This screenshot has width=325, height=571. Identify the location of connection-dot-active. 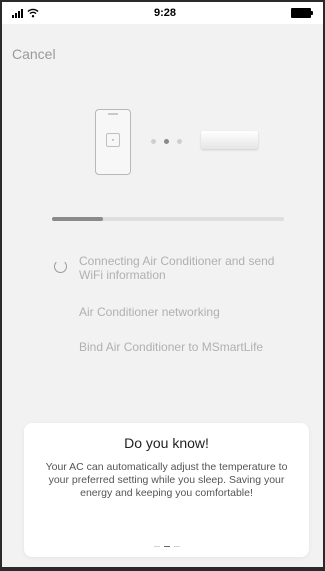
(166, 141).